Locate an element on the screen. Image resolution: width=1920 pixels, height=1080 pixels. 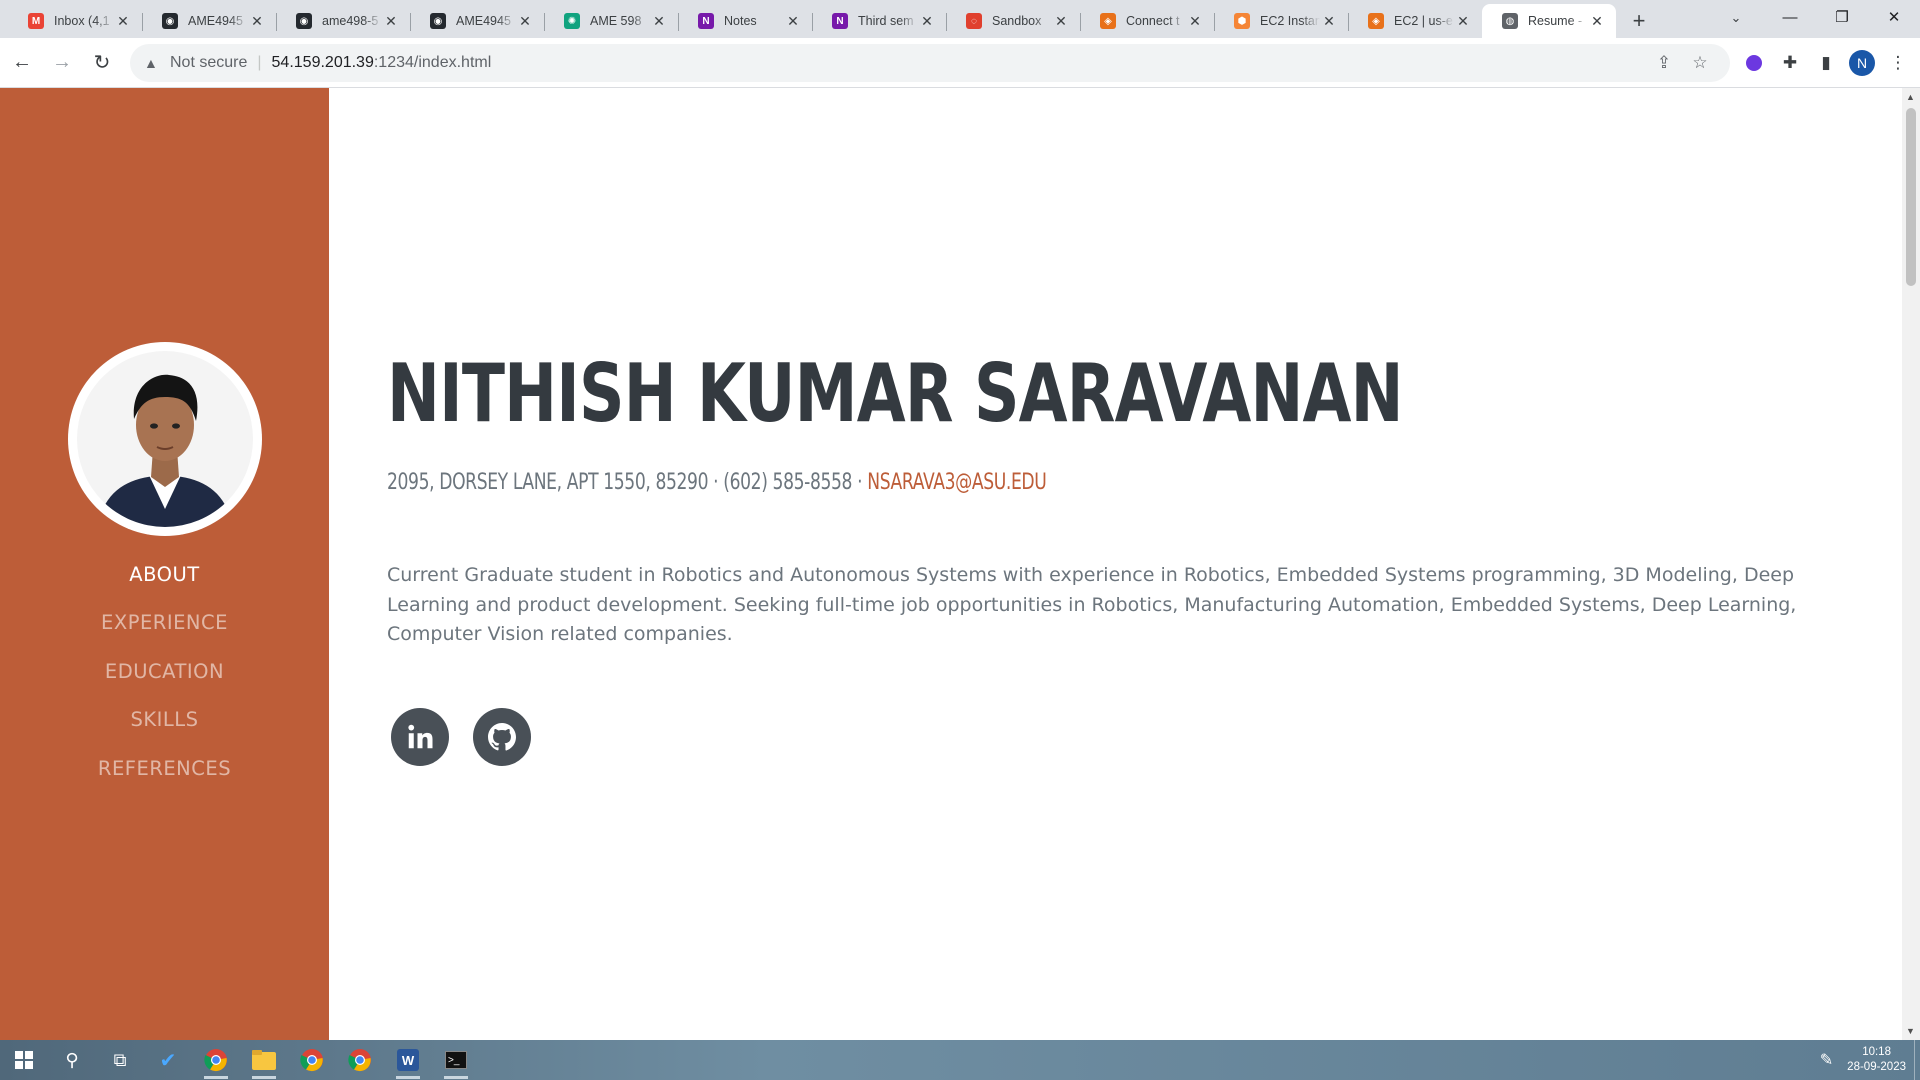
word-icon: W is located at coordinates (408, 1060).